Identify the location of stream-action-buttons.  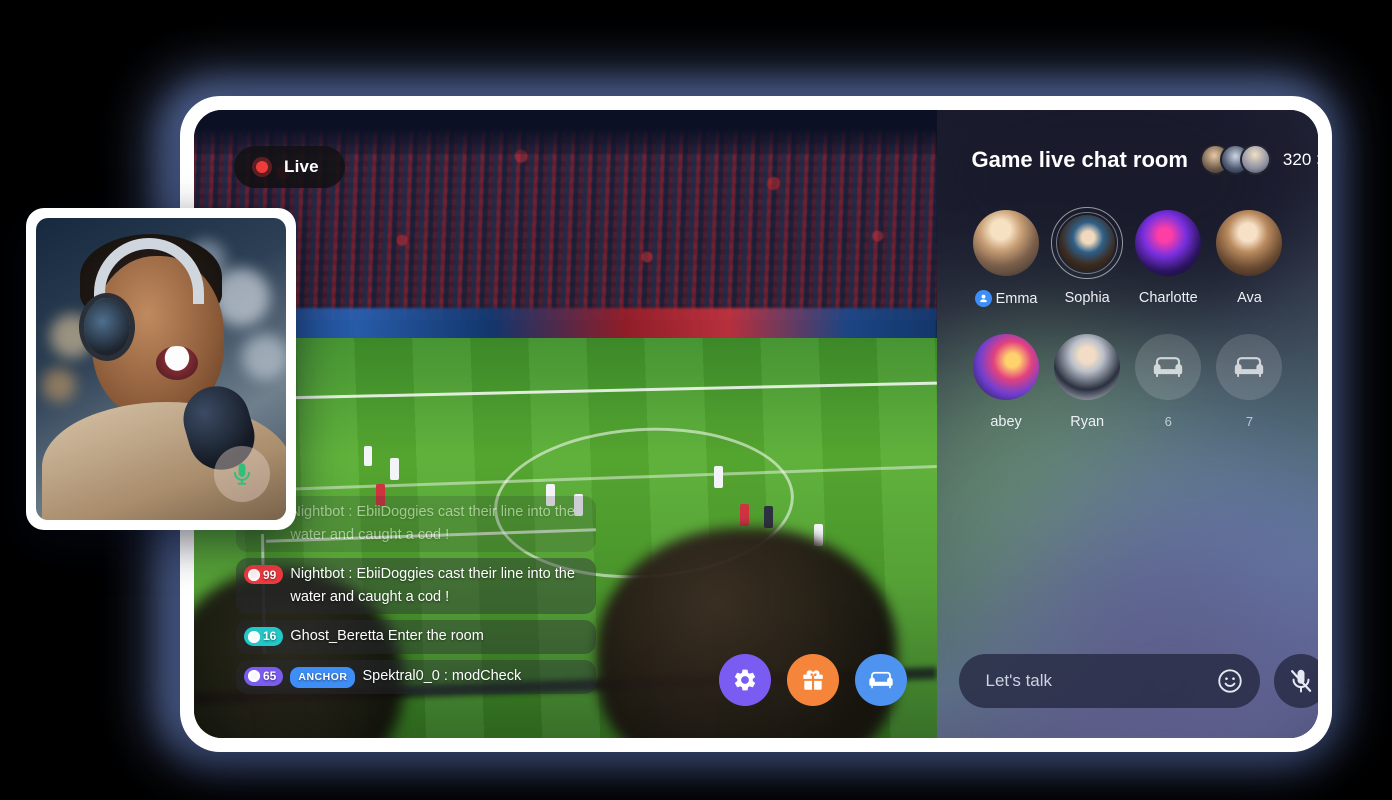
(813, 680).